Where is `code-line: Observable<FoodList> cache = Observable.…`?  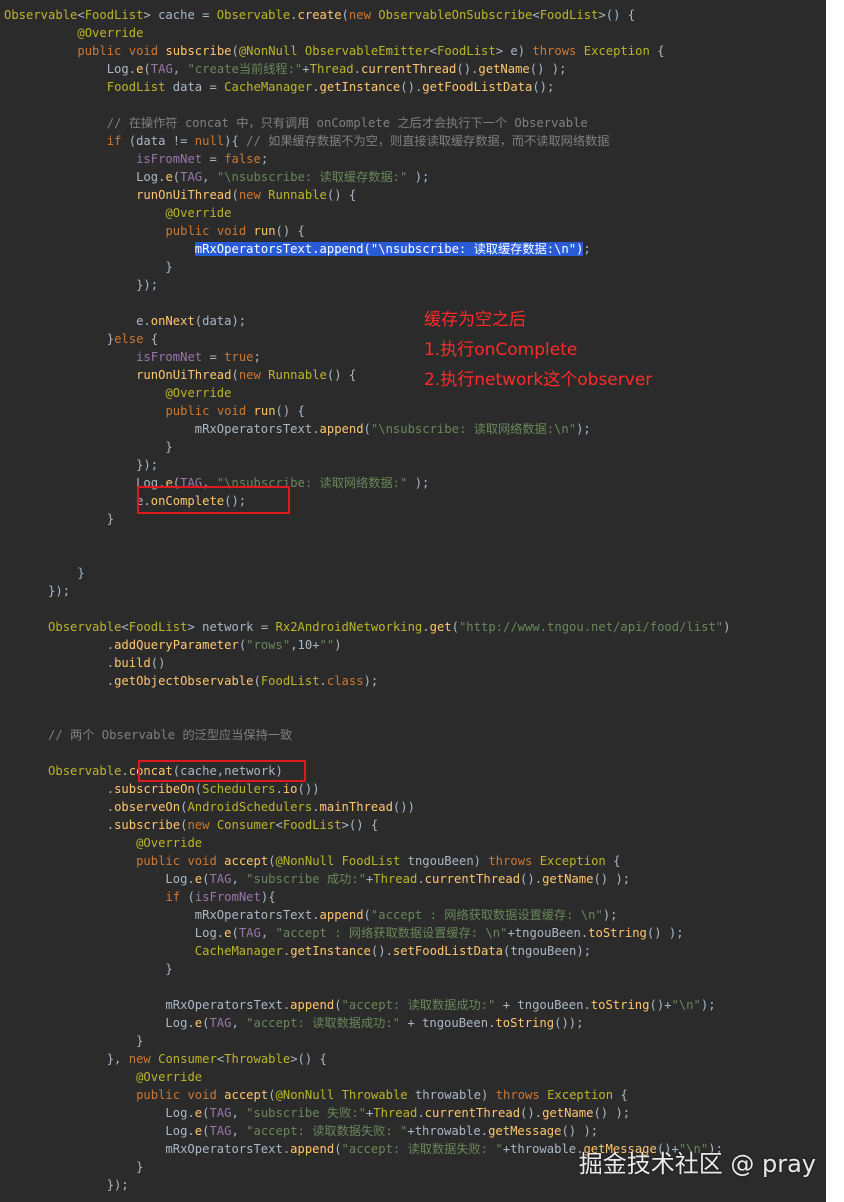
code-line: Observable<FoodList> cache = Observable.… is located at coordinates (320, 15).